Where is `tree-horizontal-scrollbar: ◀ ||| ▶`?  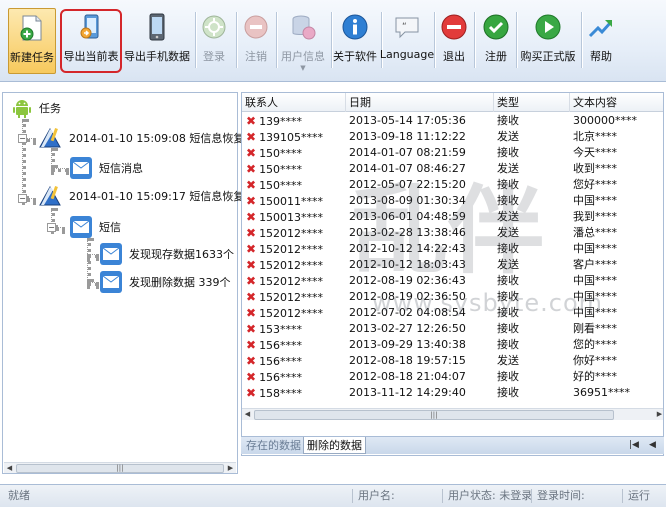
tree-horizontal-scrollbar: ◀ ||| ▶ is located at coordinates (120, 467).